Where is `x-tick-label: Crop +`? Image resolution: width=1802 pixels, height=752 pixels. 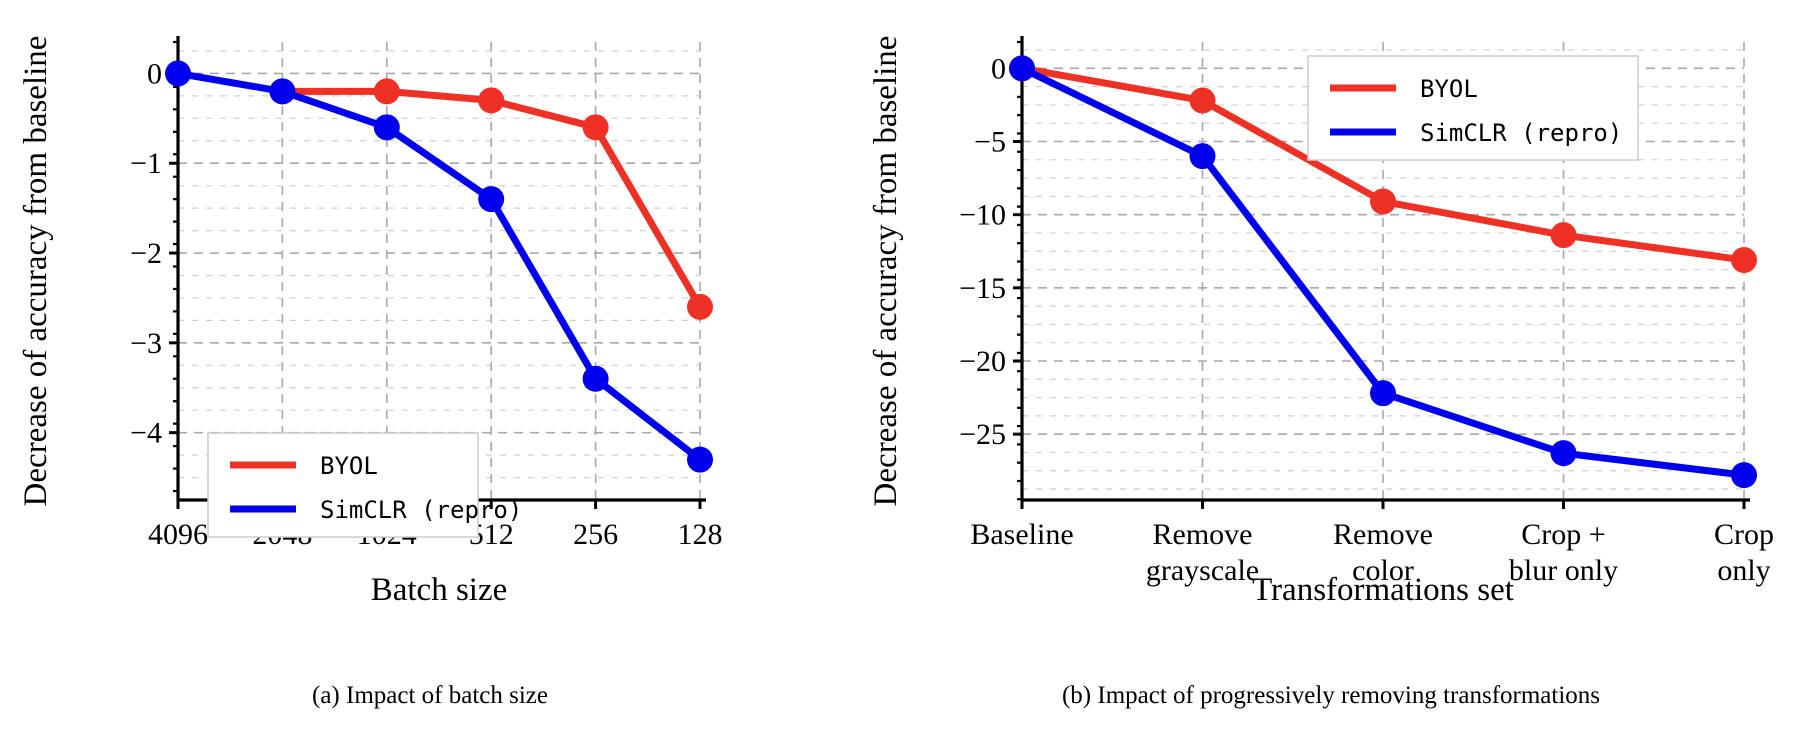 x-tick-label: Crop + is located at coordinates (1563, 534).